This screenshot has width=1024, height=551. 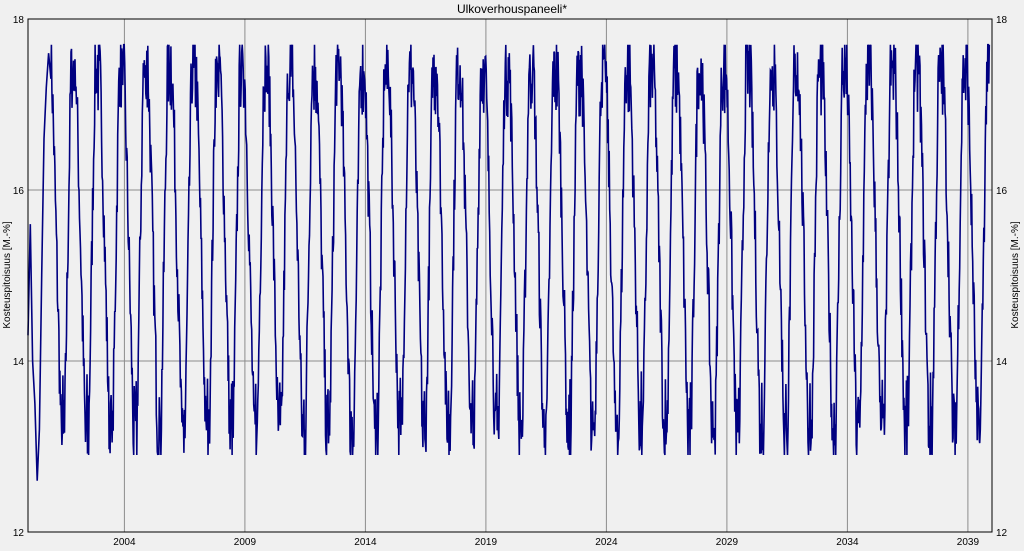 What do you see at coordinates (1002, 20) in the screenshot?
I see `y-tick-label-right: 18` at bounding box center [1002, 20].